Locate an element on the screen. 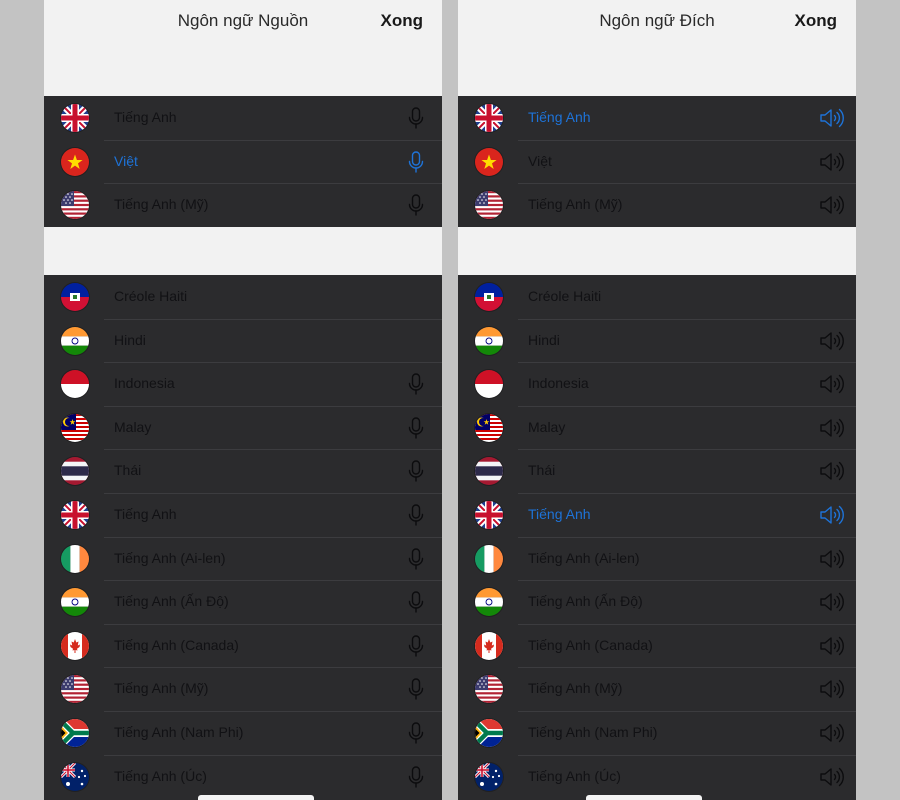 The width and height of the screenshot is (900, 800). source-section-gap is located at coordinates (243, 251).